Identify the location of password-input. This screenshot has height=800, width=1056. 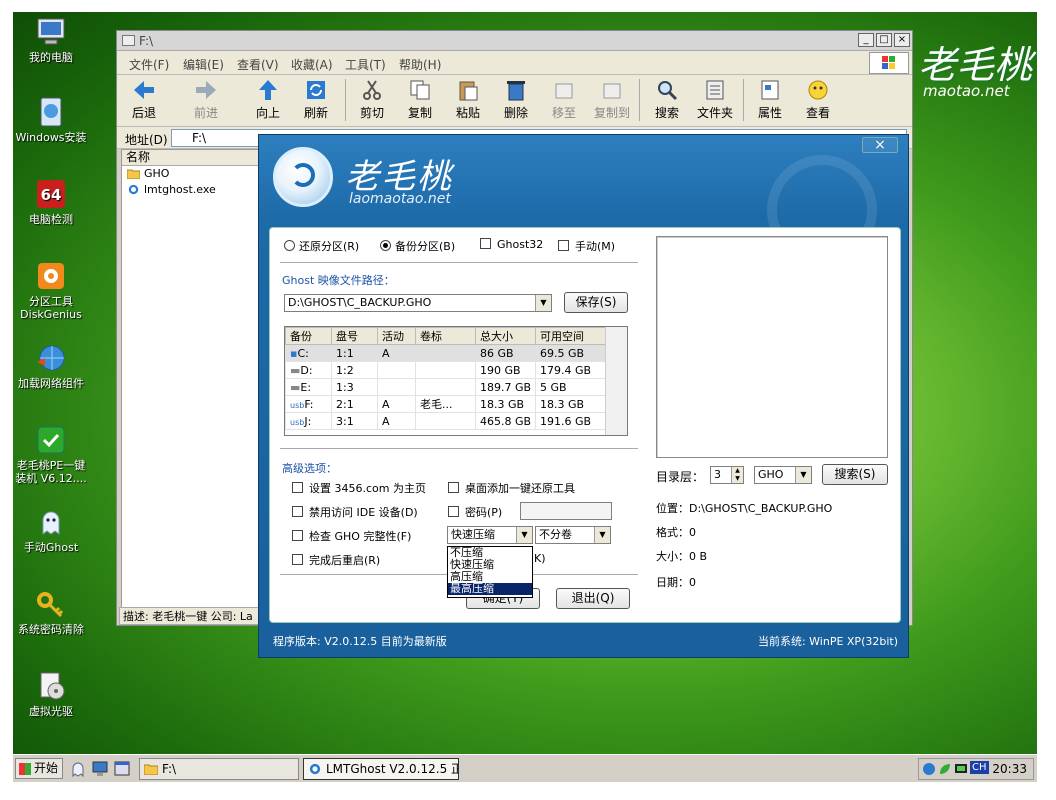
(566, 511).